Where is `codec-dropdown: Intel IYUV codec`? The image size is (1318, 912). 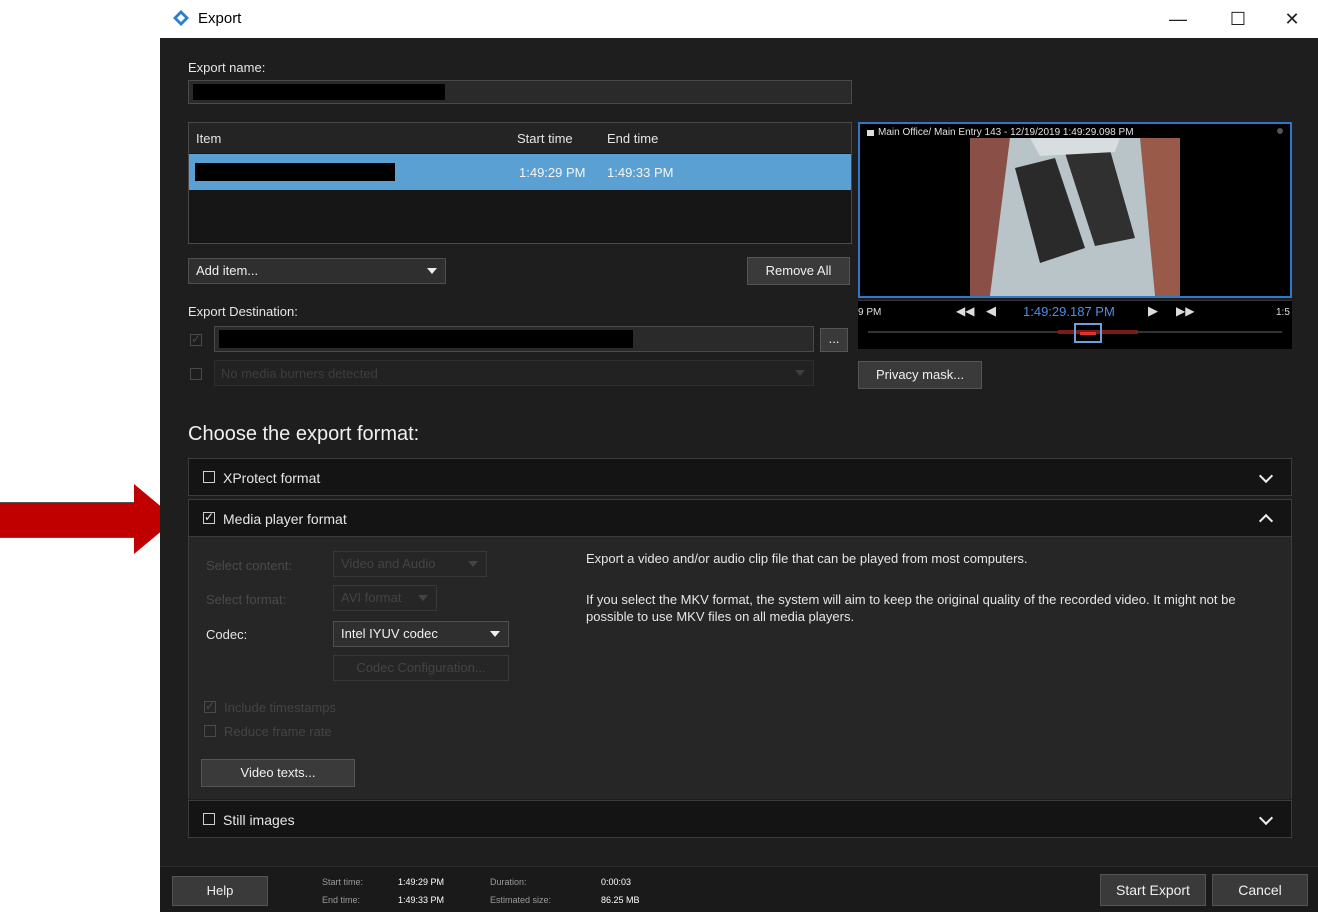 codec-dropdown: Intel IYUV codec is located at coordinates (421, 634).